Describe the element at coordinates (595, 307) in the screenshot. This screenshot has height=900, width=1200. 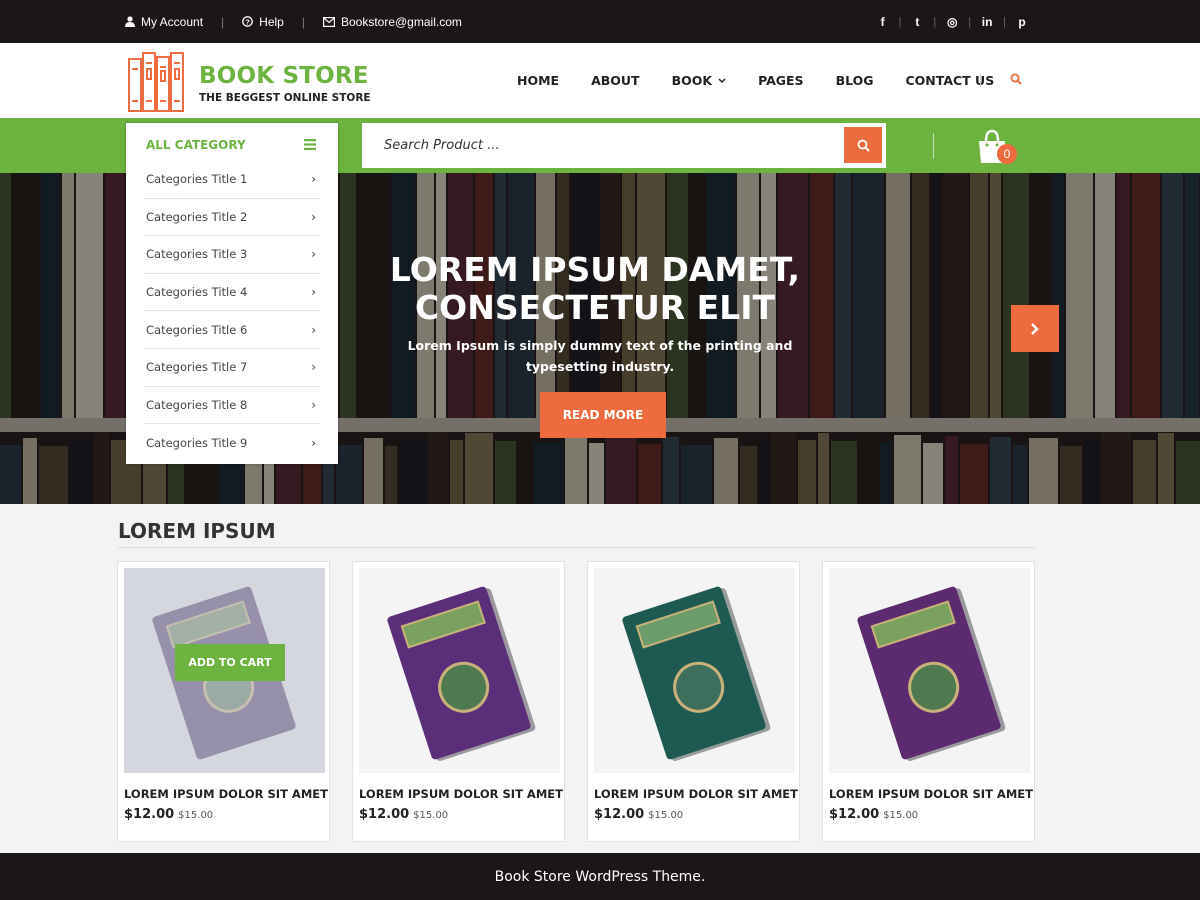
I see `hero-title-line: CONSECTETUR ELIT` at that location.